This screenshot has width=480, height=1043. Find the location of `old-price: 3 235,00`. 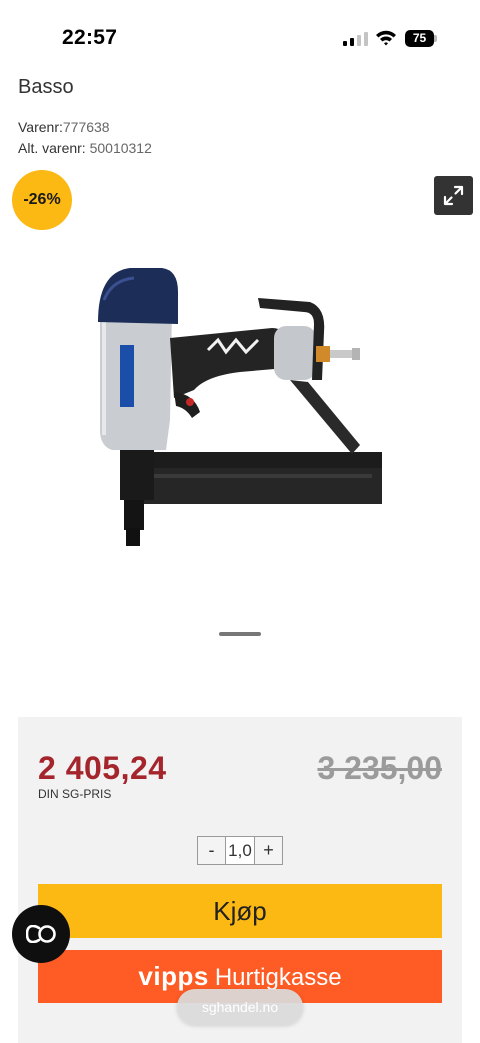

old-price: 3 235,00 is located at coordinates (379, 768).